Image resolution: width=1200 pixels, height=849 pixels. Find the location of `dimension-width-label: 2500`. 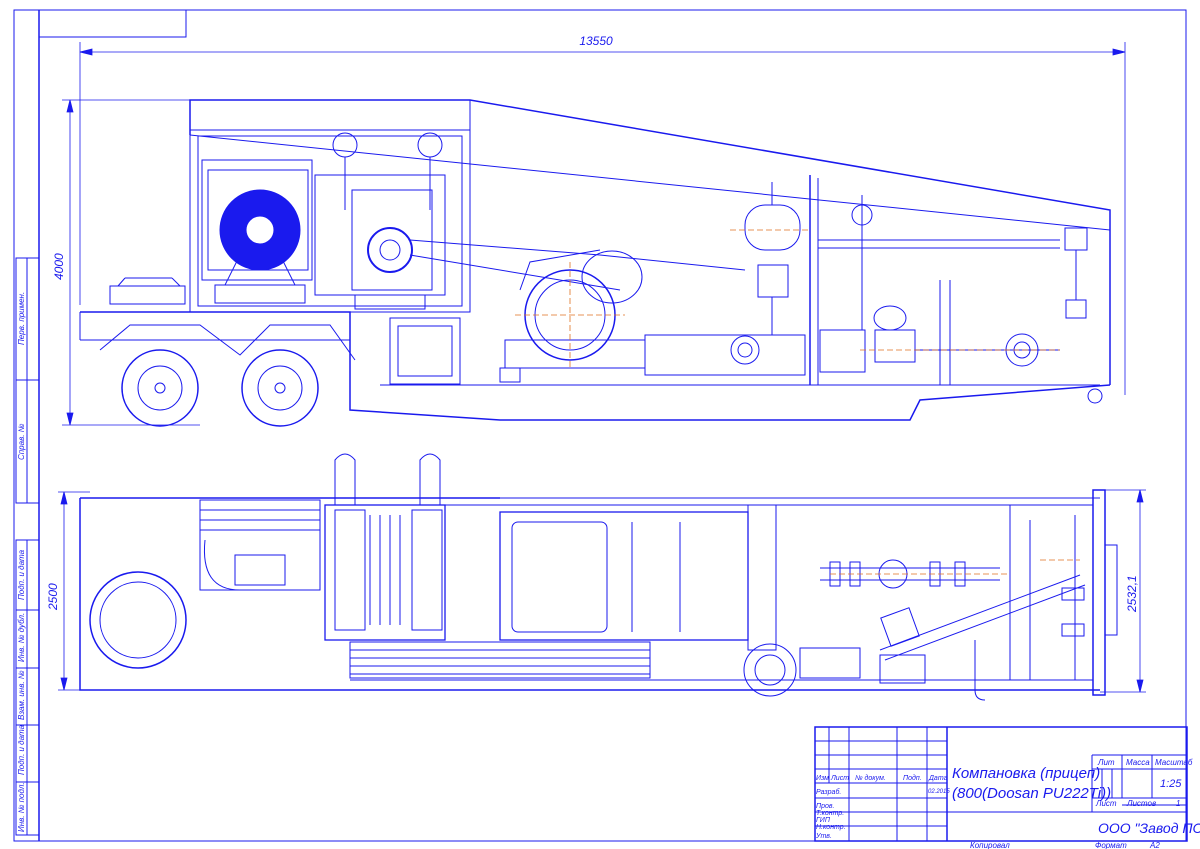

dimension-width-label: 2500 is located at coordinates (53, 597).